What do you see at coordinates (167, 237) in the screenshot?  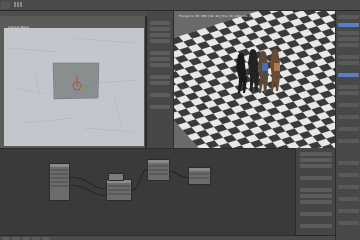 I see `bottom-header` at bounding box center [167, 237].